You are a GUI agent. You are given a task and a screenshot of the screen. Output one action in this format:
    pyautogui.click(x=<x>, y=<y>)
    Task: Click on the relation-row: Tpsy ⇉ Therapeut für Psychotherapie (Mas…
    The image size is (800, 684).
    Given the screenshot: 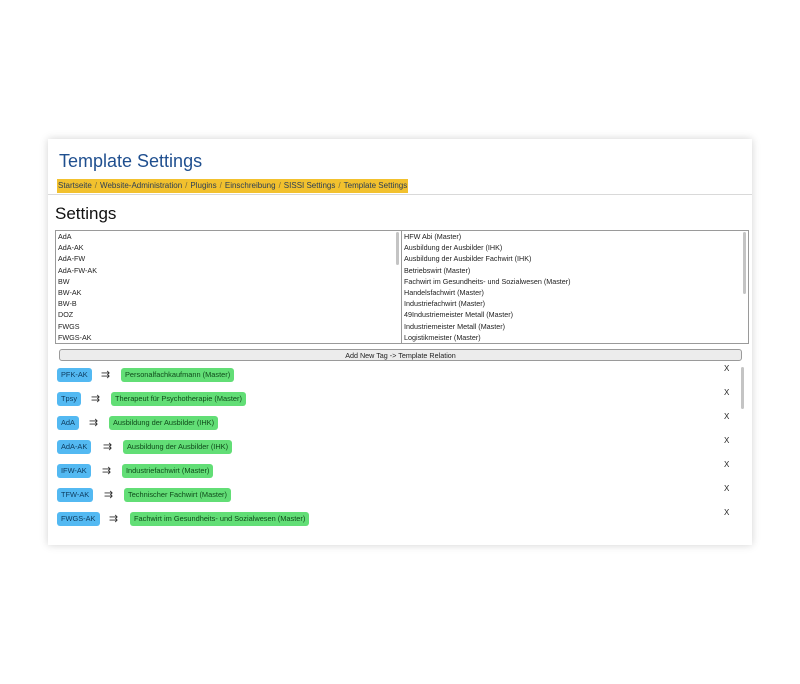 What is the action you would take?
    pyautogui.click(x=400, y=398)
    